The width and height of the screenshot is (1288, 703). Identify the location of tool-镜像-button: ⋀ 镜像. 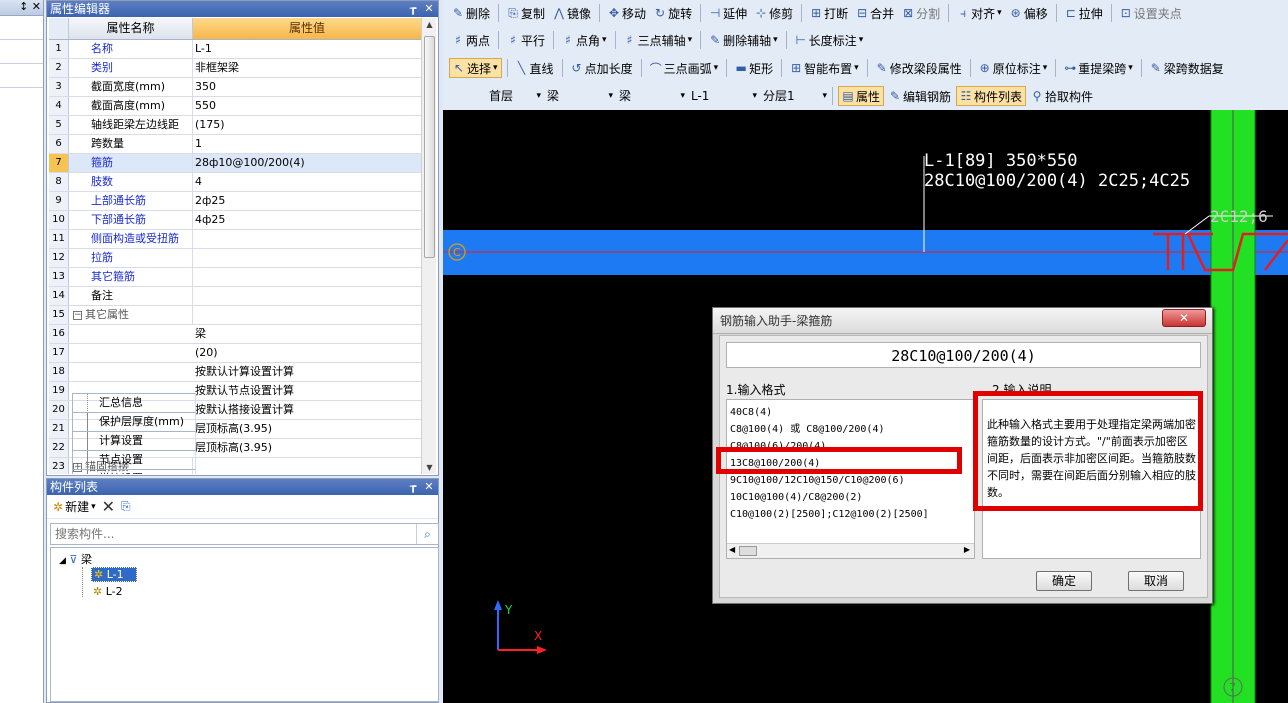
(572, 13).